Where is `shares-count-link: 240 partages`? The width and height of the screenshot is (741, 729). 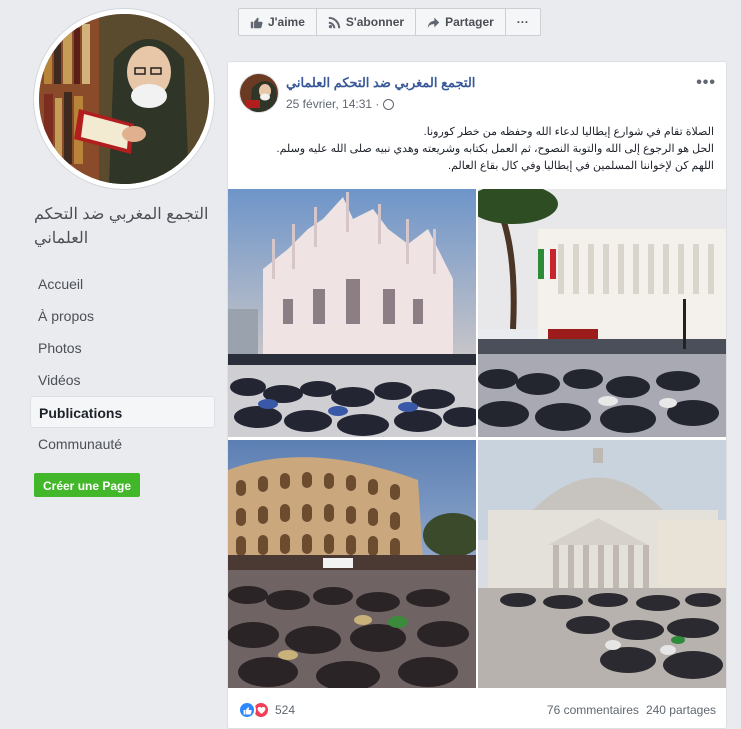 shares-count-link: 240 partages is located at coordinates (681, 710).